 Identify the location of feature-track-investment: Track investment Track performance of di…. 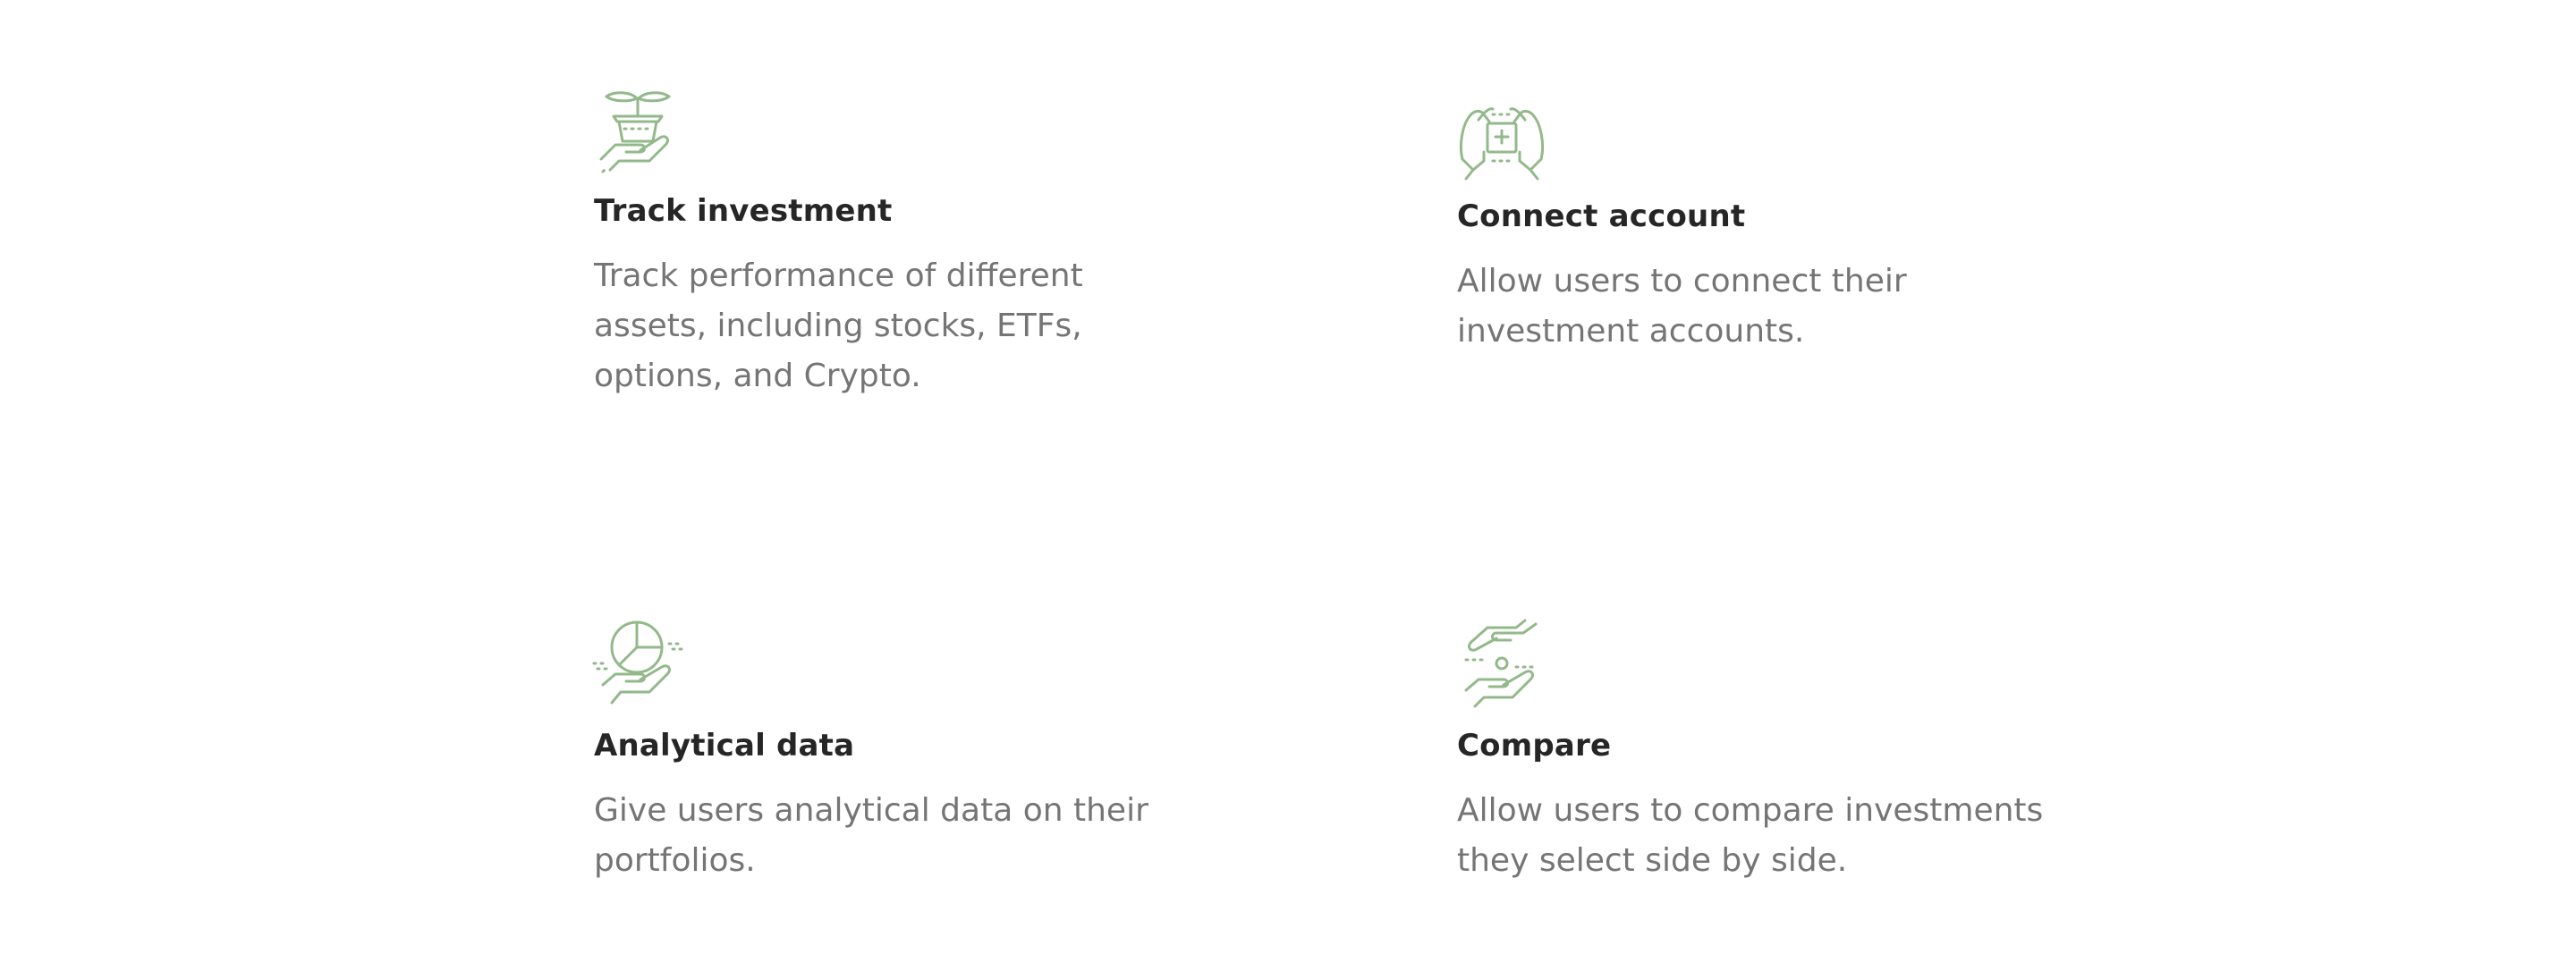
(907, 243).